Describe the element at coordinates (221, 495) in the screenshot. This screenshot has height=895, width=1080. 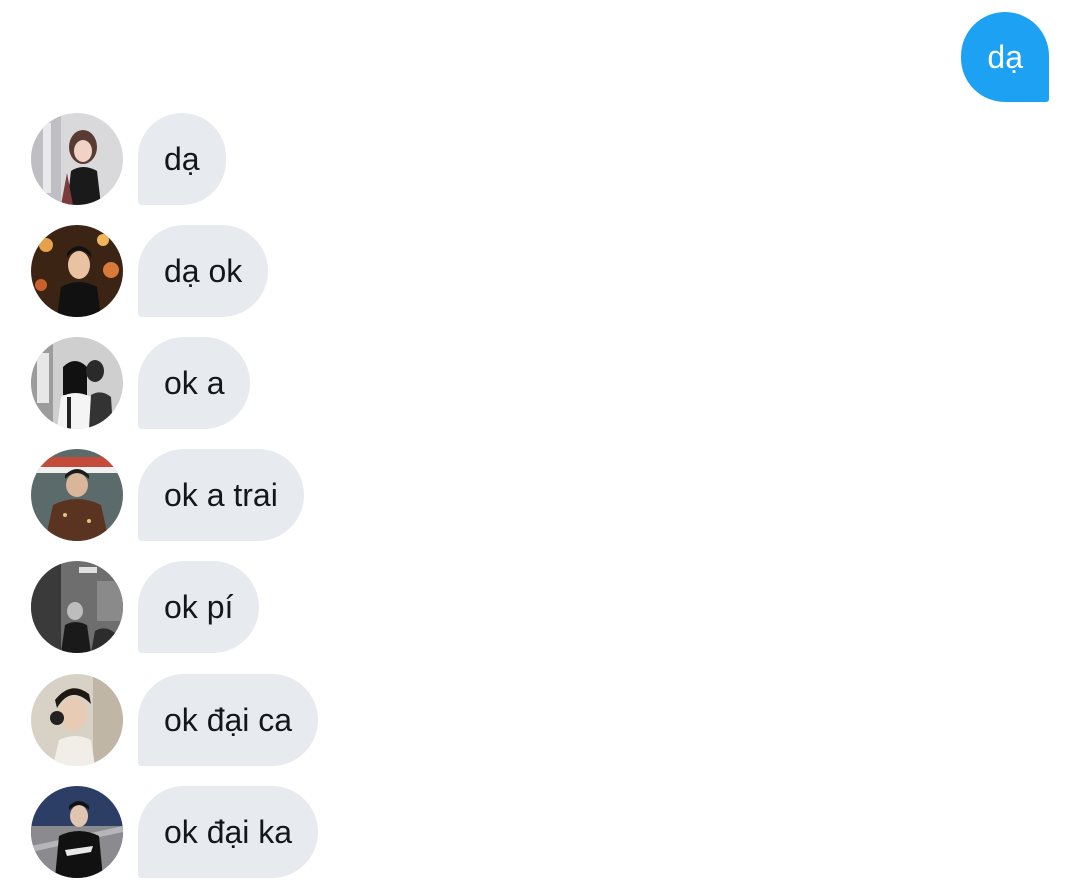
I see `incoming-bubble: ok a trai` at that location.